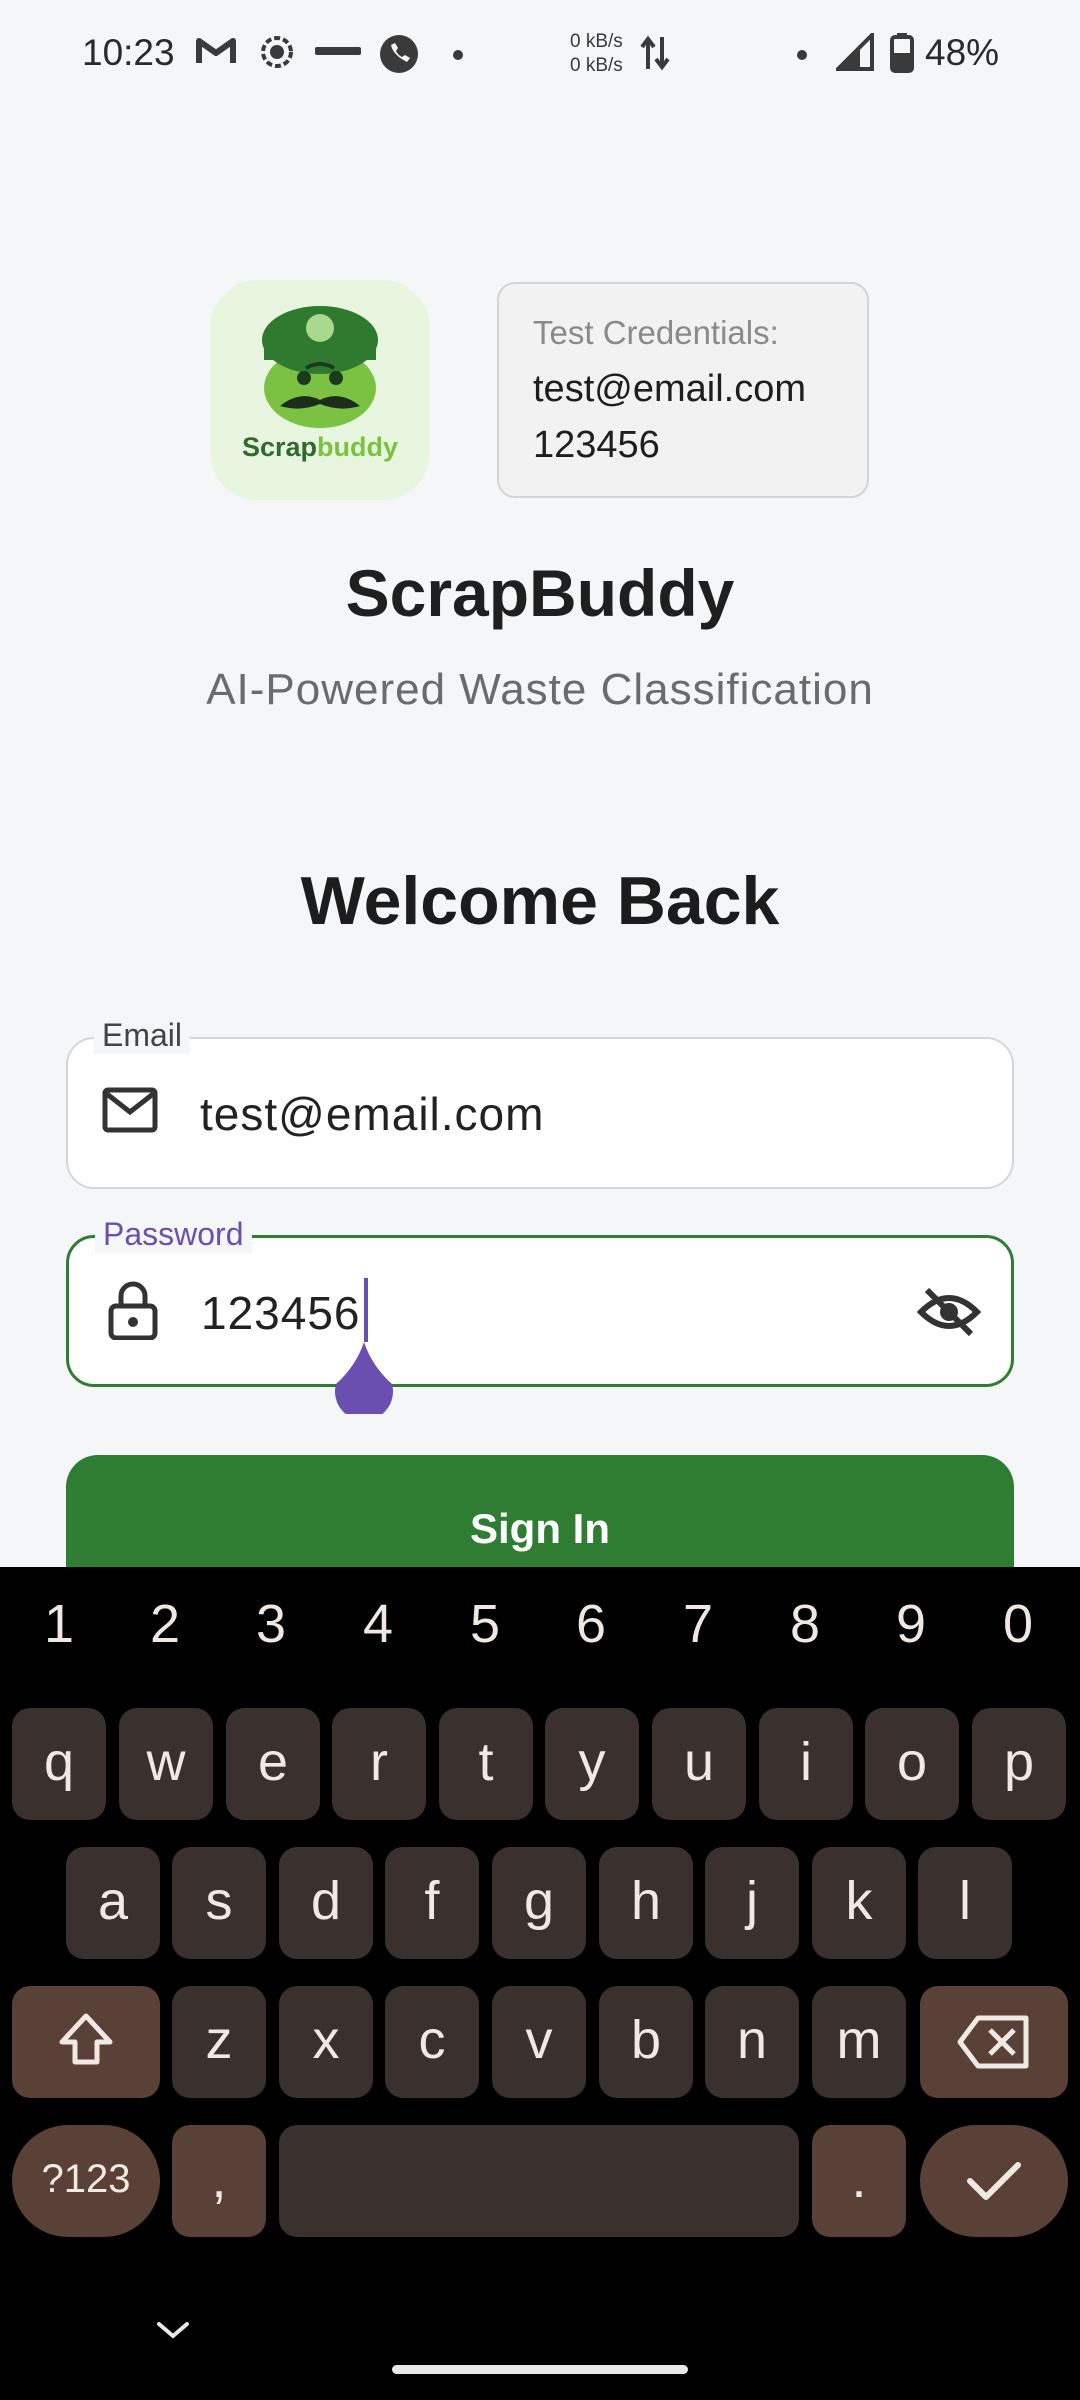 This screenshot has width=1080, height=2400. What do you see at coordinates (656, 332) in the screenshot?
I see `credentials-title: Test Credentials:` at bounding box center [656, 332].